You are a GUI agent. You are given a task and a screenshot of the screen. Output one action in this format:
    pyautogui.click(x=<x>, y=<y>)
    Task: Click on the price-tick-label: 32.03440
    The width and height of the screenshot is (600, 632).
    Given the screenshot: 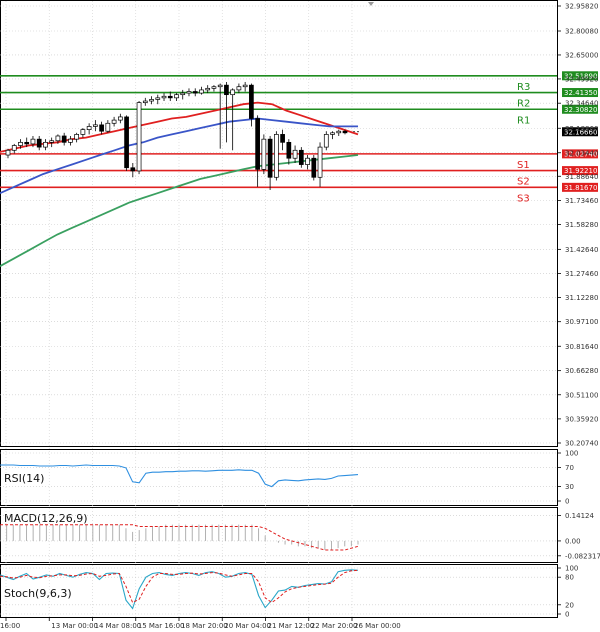 What is the action you would take?
    pyautogui.click(x=581, y=153)
    